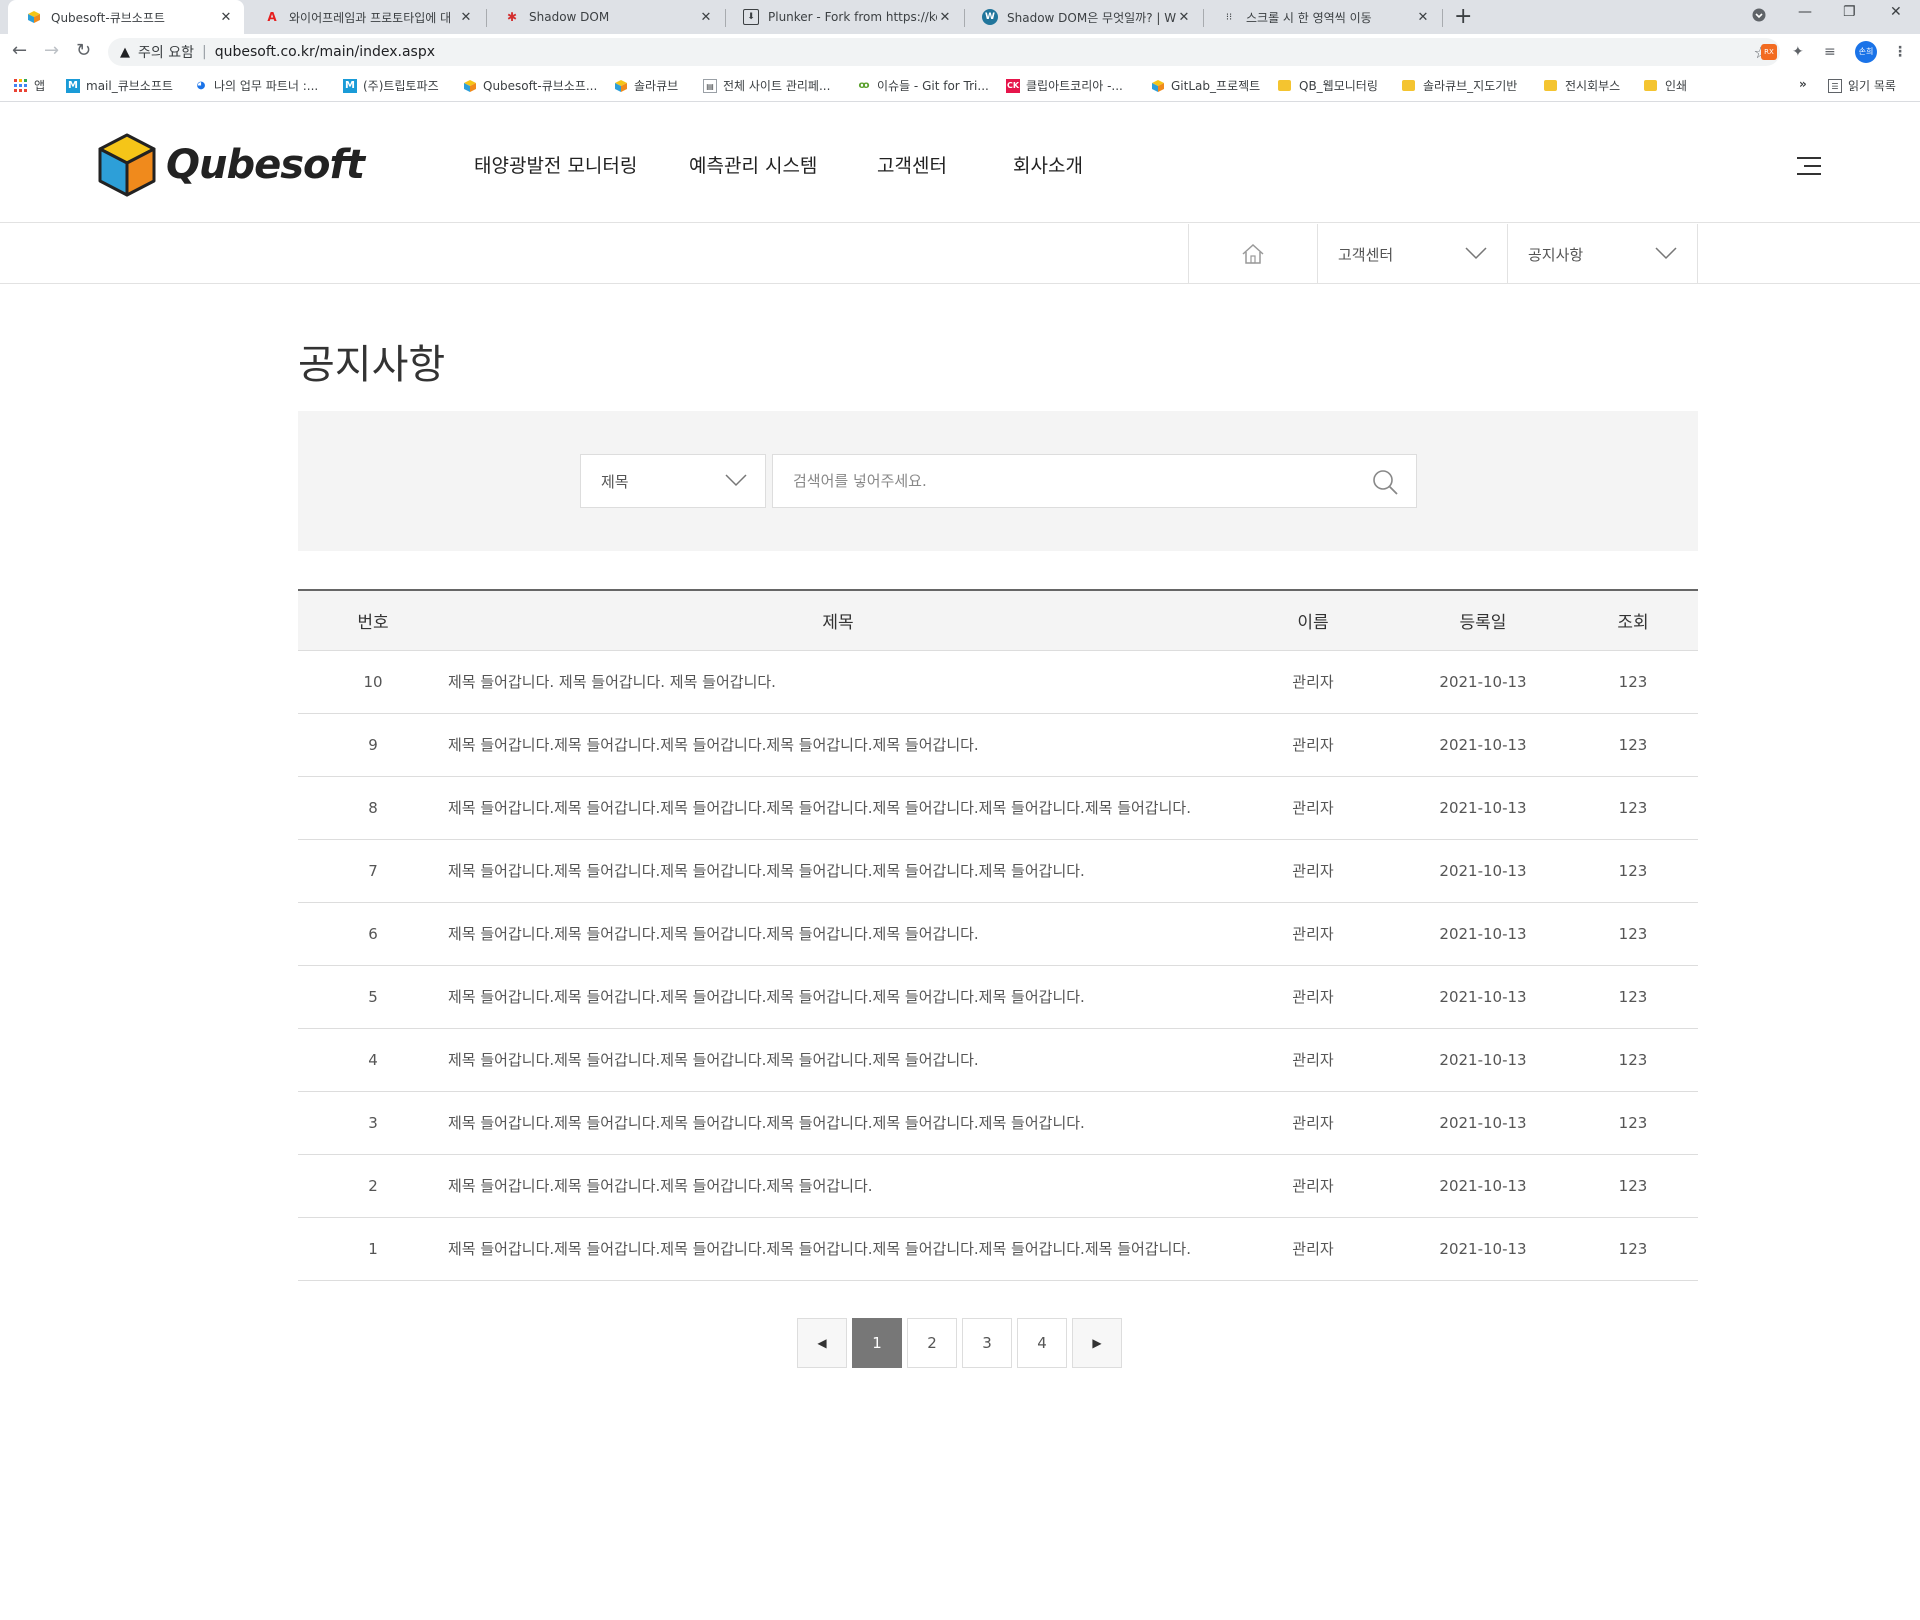  I want to click on bookmark-item: 앱, so click(29, 85).